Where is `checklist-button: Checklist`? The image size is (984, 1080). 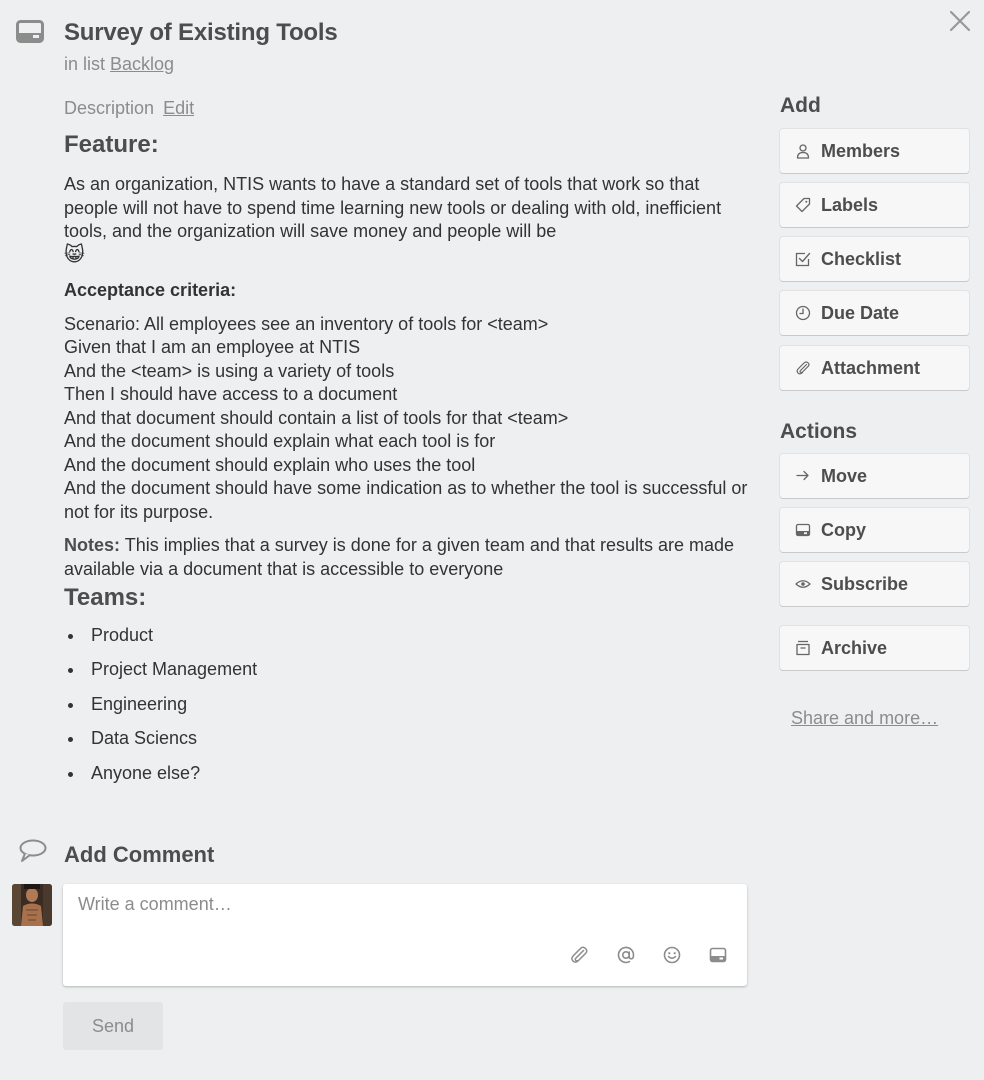 checklist-button: Checklist is located at coordinates (874, 259).